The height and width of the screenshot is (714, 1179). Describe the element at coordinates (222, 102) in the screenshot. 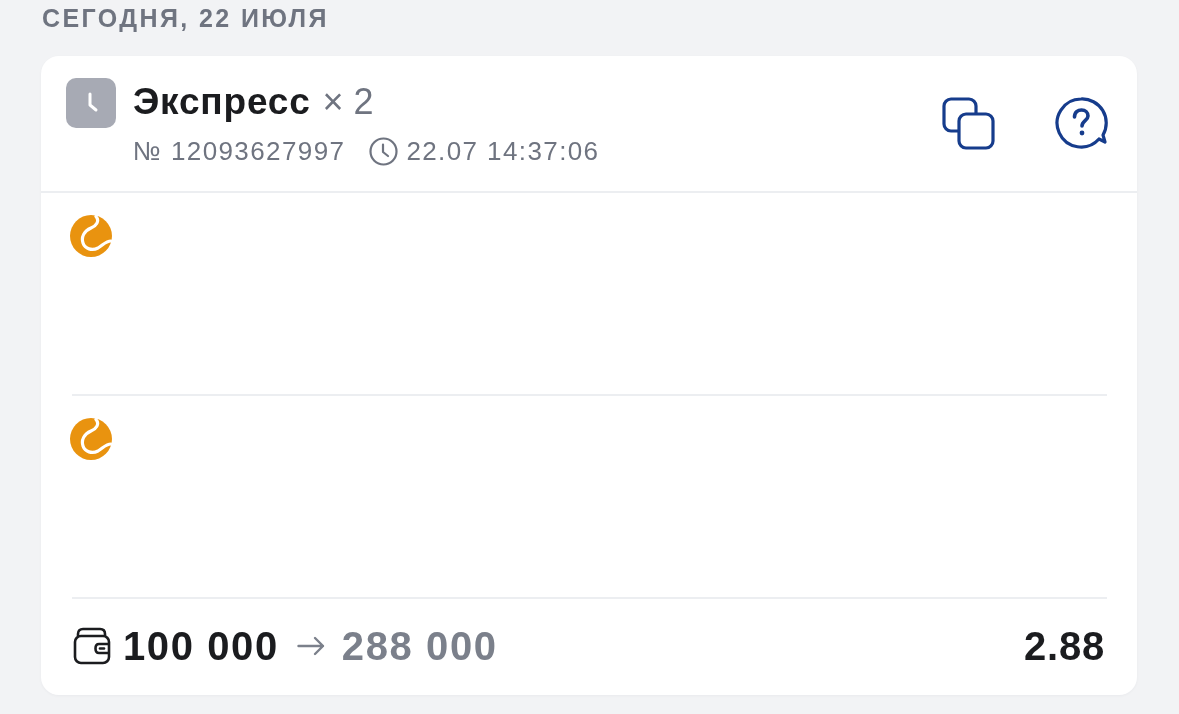

I see `bet-type-title: Экспресс` at that location.